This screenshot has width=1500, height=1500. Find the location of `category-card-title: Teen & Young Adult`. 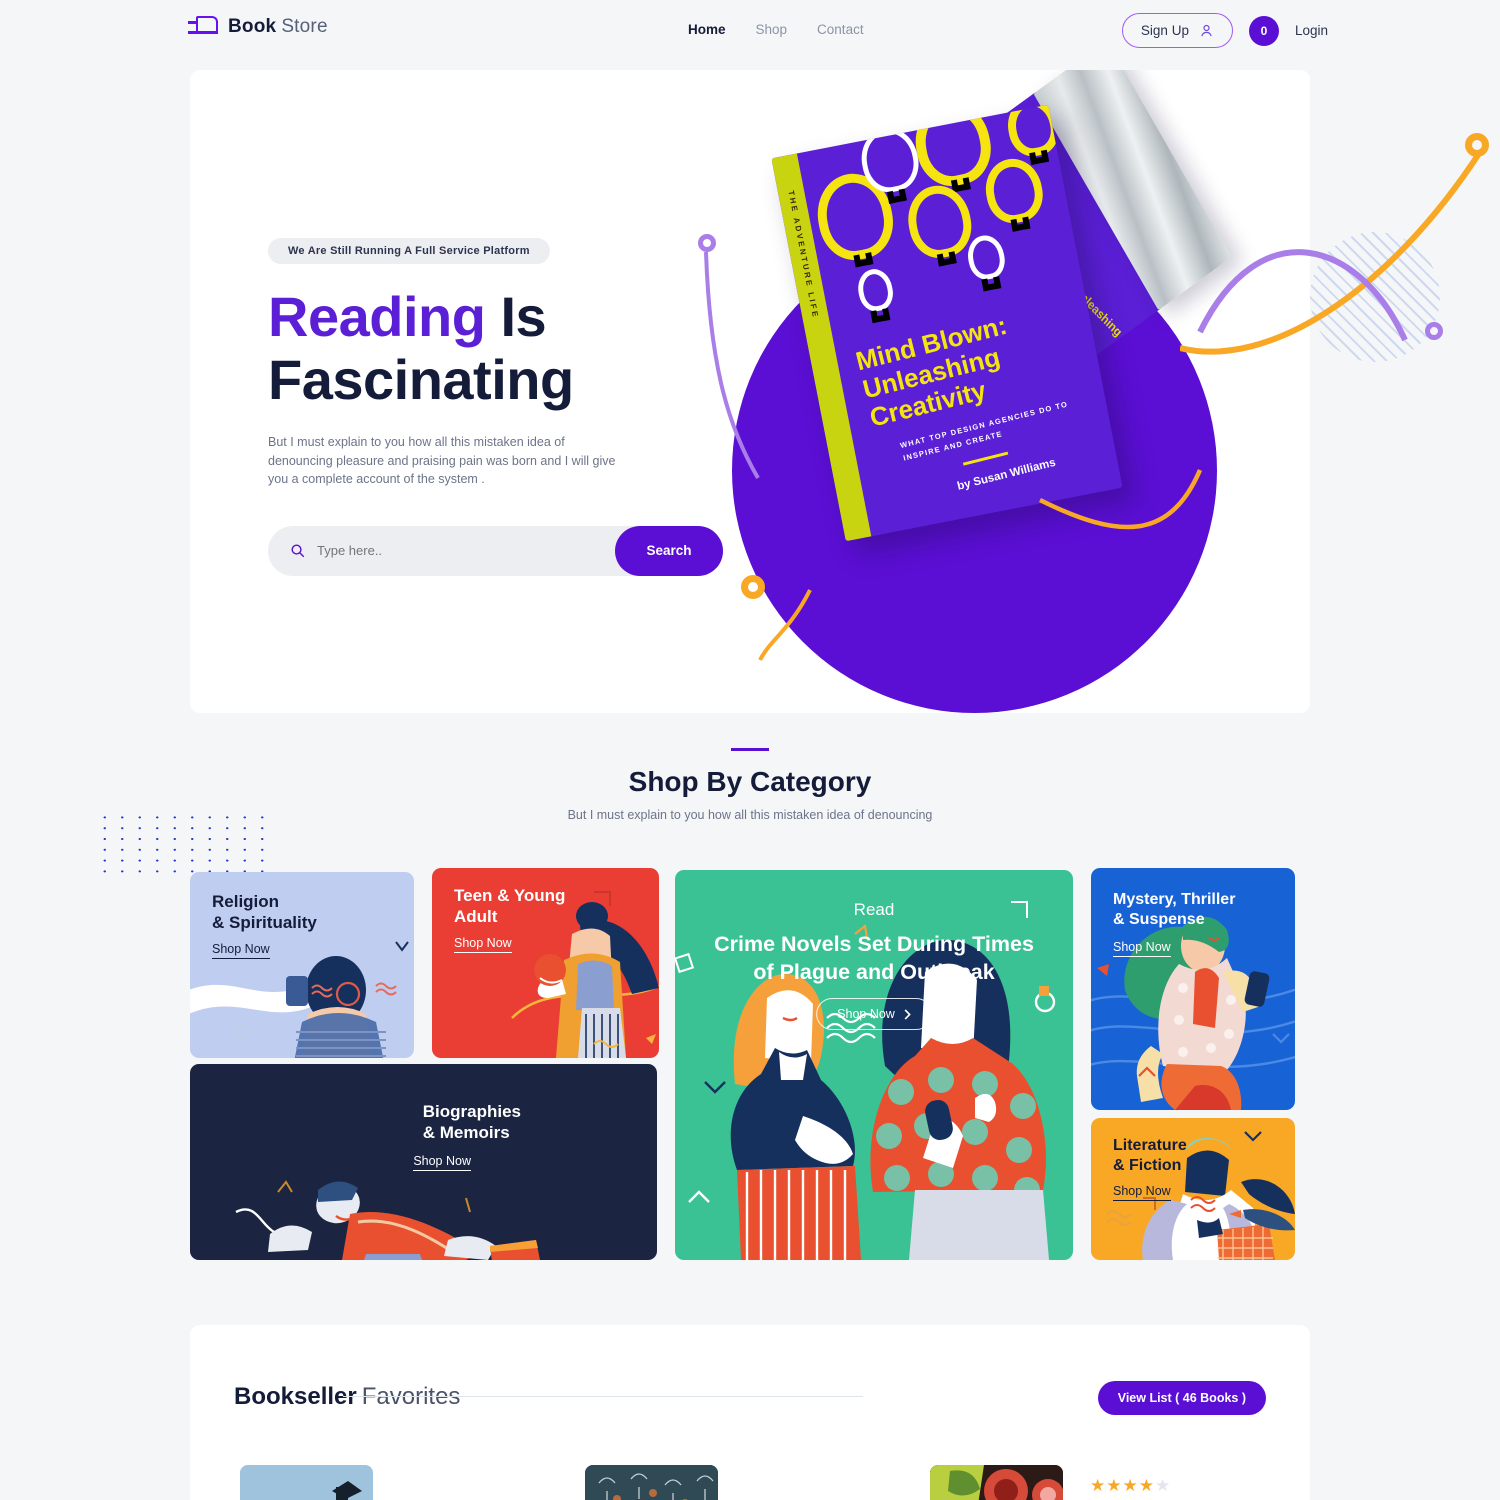

category-card-title: Teen & Young Adult is located at coordinates (509, 906).